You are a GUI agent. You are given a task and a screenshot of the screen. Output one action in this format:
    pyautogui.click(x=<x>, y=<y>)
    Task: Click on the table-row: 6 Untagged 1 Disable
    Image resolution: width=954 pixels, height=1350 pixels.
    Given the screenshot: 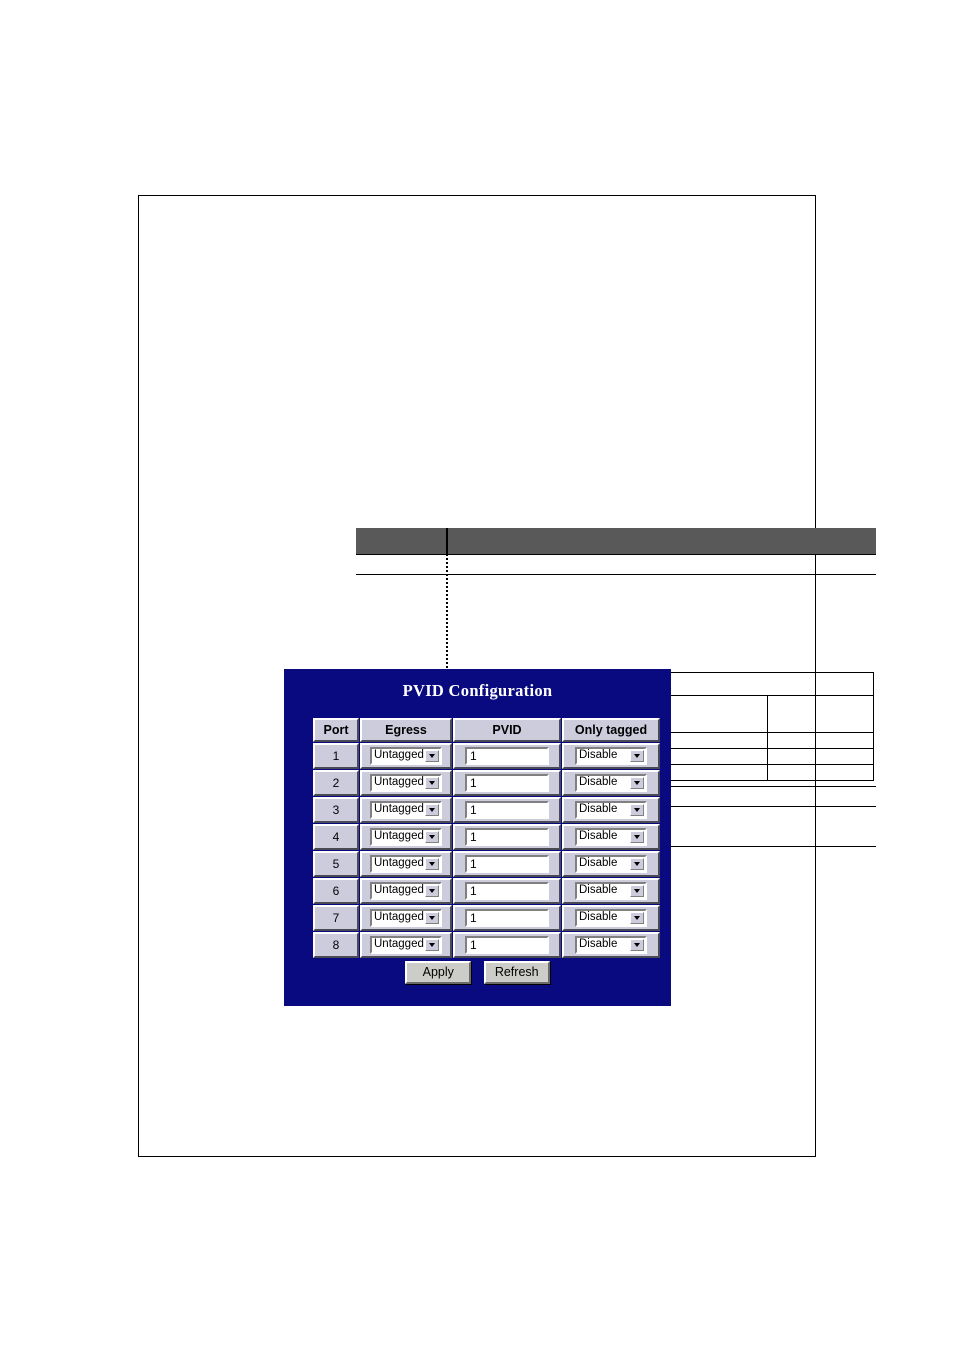 What is the action you would take?
    pyautogui.click(x=486, y=891)
    